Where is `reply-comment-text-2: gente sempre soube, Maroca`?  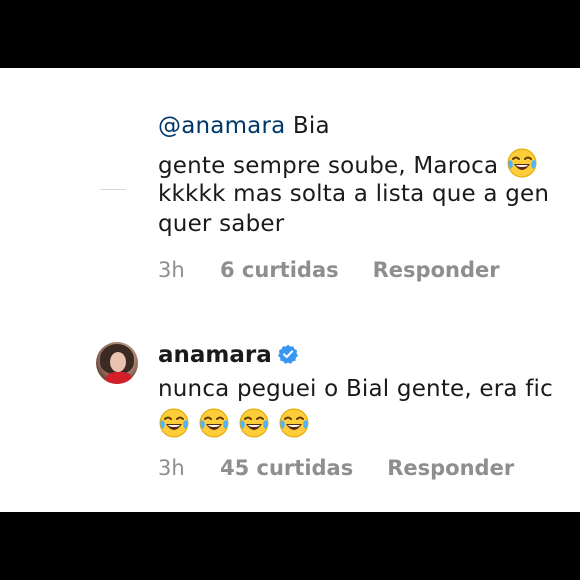 reply-comment-text-2: gente sempre soube, Maroca is located at coordinates (328, 166).